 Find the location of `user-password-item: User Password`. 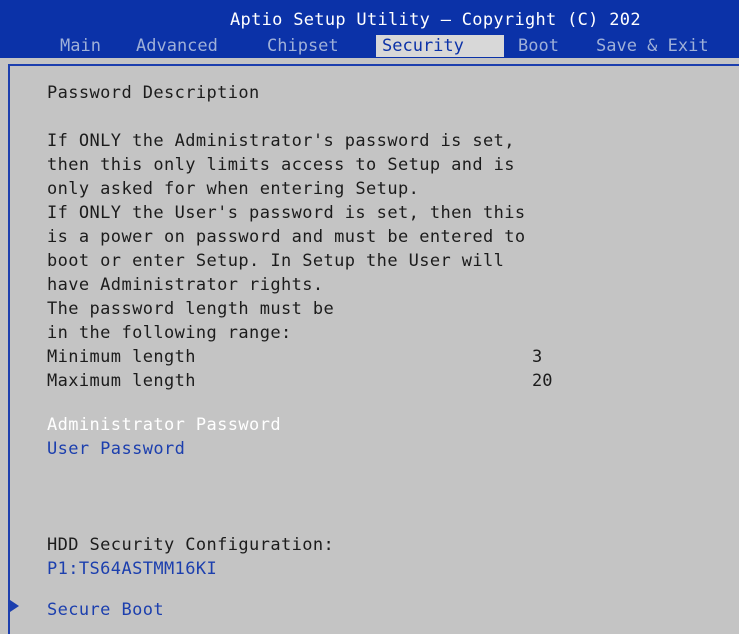

user-password-item: User Password is located at coordinates (116, 449).